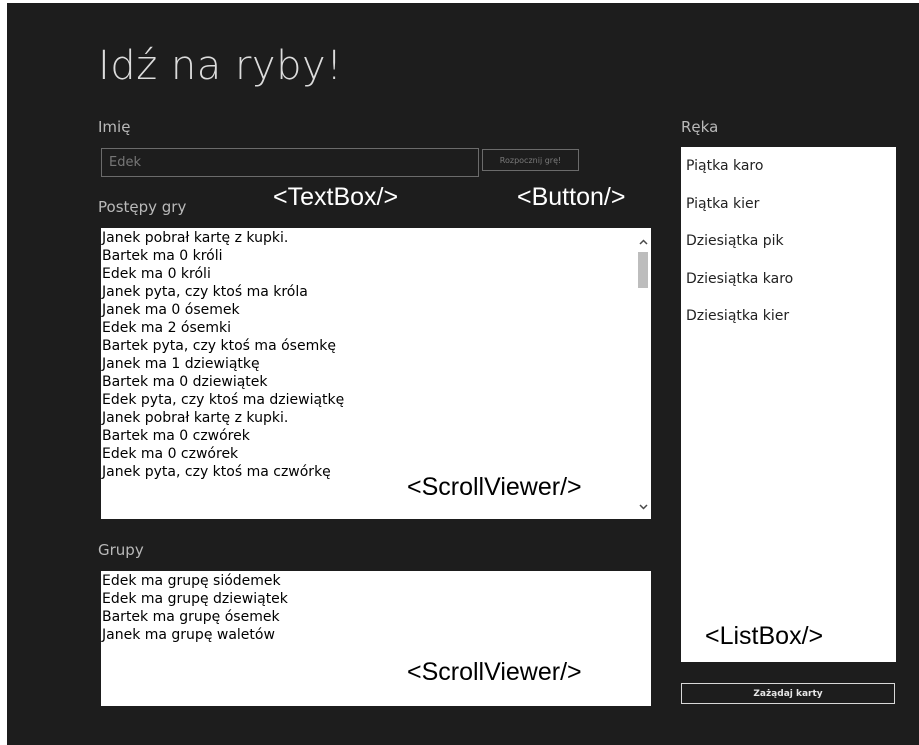 The image size is (919, 745). Describe the element at coordinates (167, 328) in the screenshot. I see `progress-log-line: Edek ma 2 ósemki` at that location.